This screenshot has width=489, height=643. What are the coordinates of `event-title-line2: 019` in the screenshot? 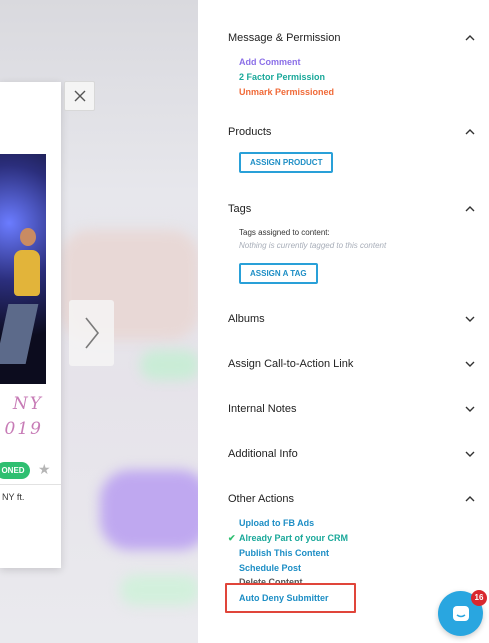 It's located at (23, 429).